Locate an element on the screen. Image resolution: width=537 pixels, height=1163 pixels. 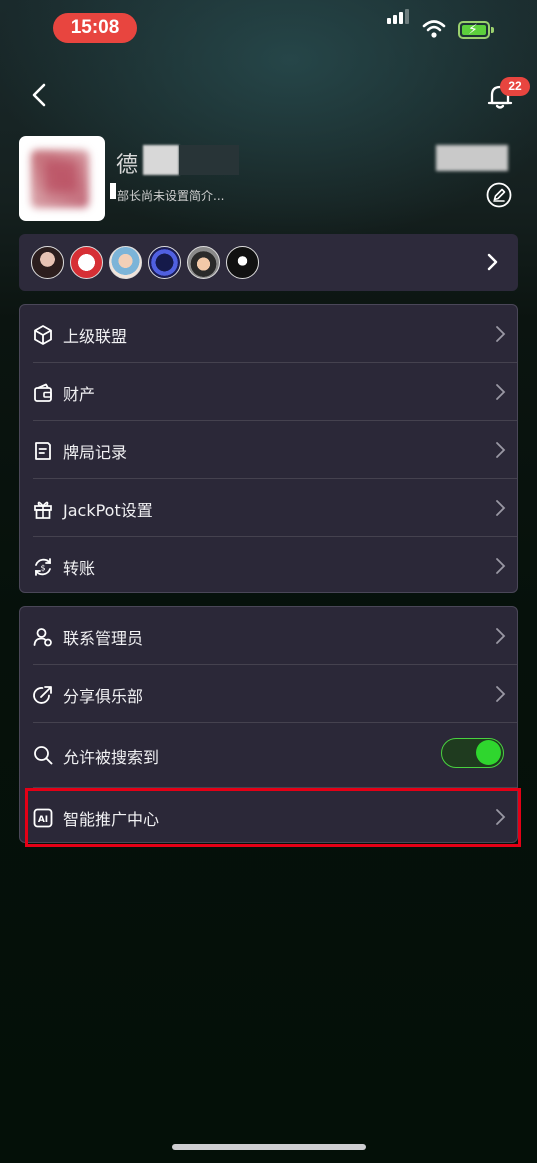
menu-item-label: 牌局记录 is located at coordinates (95, 452).